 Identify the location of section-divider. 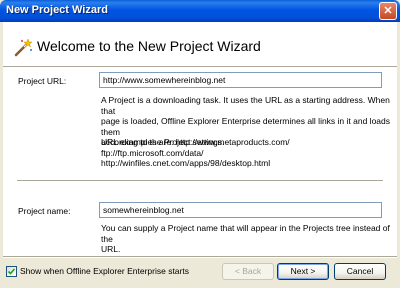
(200, 181).